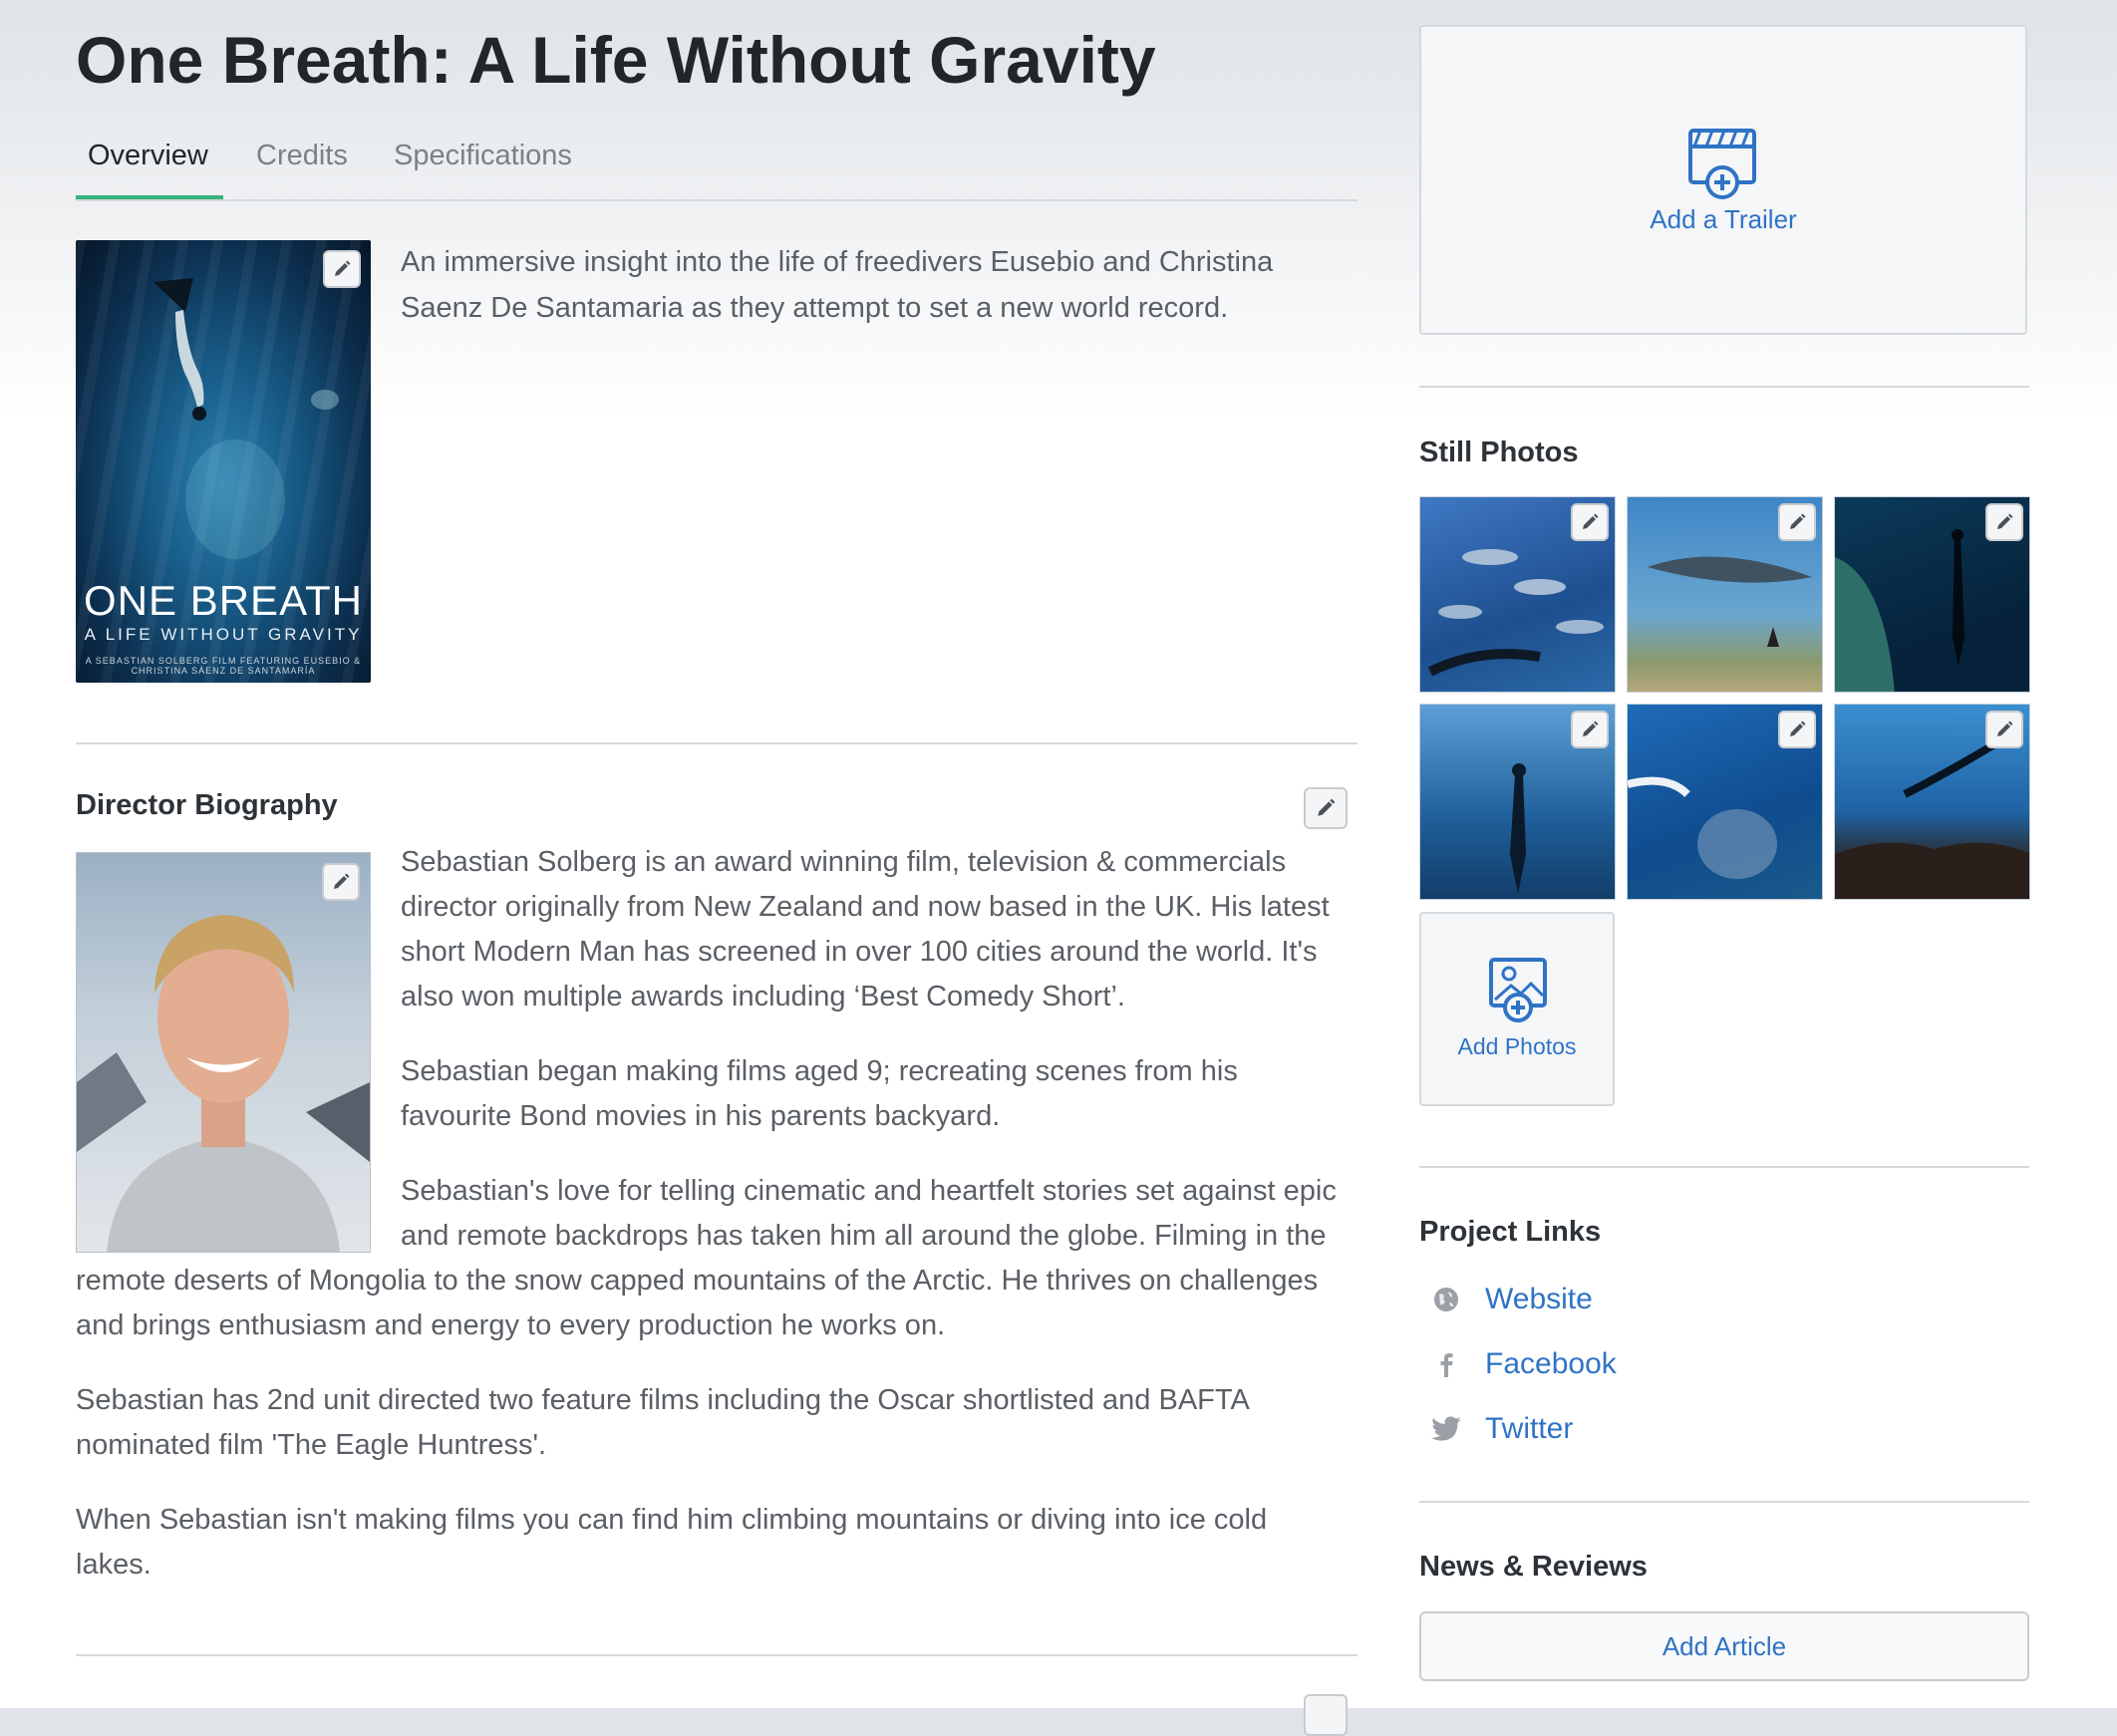  I want to click on project-link-facebook: Facebook, so click(1523, 1364).